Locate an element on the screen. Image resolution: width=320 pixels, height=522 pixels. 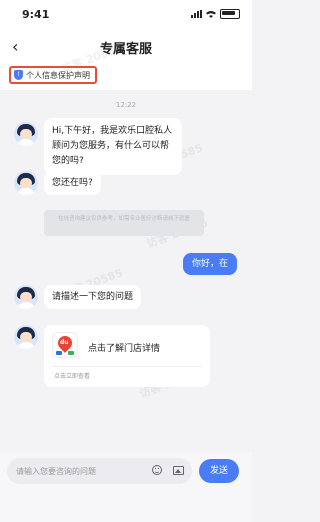
card-title: 点击了解门店详情 is located at coordinates (124, 349).